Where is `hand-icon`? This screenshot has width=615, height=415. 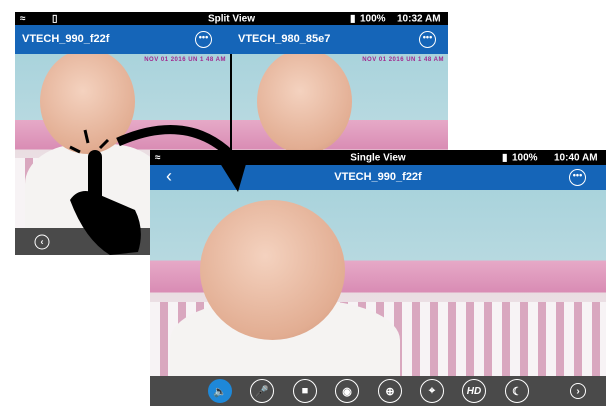
hand-icon is located at coordinates (105, 202).